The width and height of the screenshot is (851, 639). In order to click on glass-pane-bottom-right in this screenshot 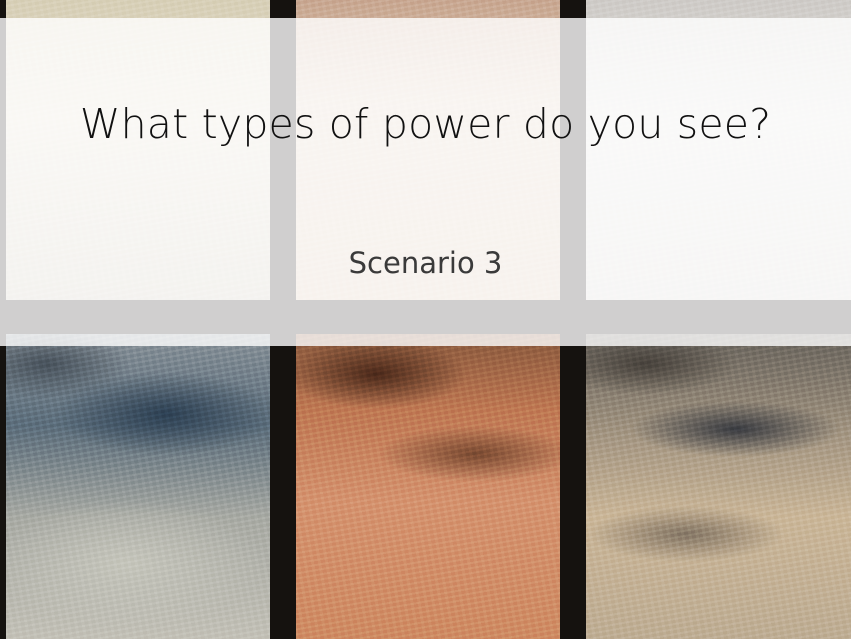, I will do `click(718, 486)`.